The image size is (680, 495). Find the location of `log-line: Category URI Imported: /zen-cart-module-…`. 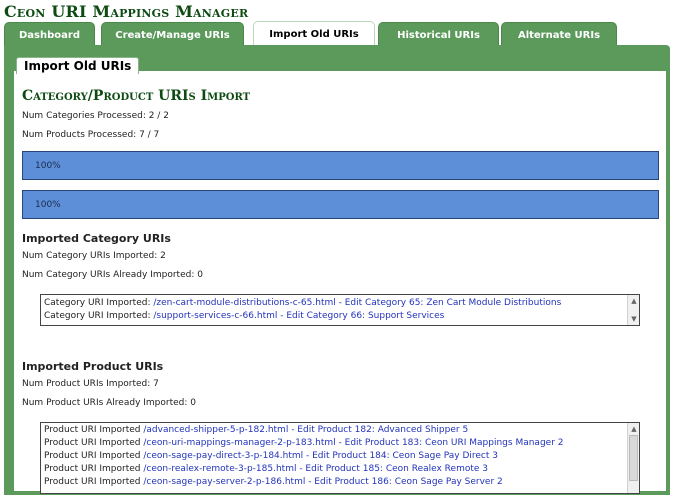

log-line: Category URI Imported: /zen-cart-module-… is located at coordinates (303, 303).